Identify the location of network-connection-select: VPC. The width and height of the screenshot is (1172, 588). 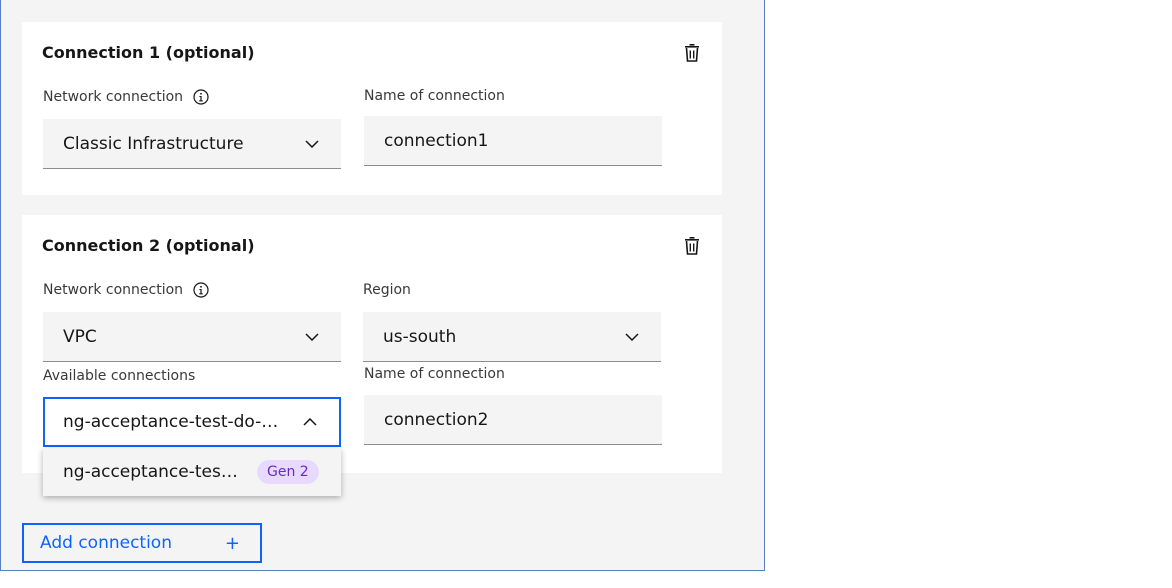
(192, 337).